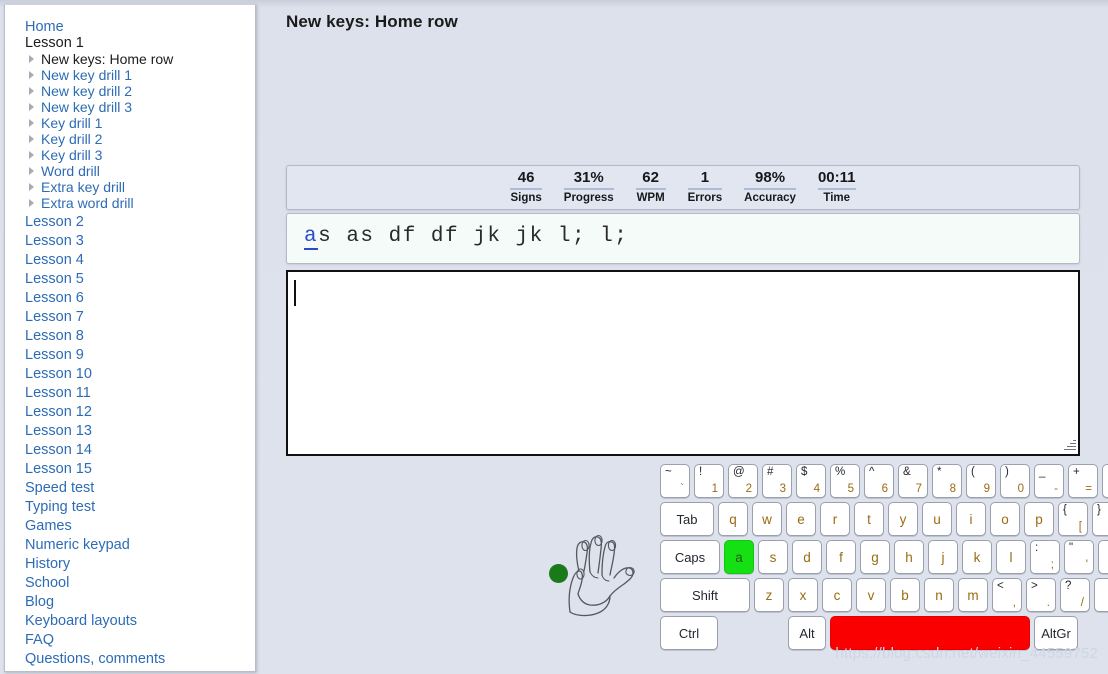  Describe the element at coordinates (973, 595) in the screenshot. I see `key-m: m` at that location.